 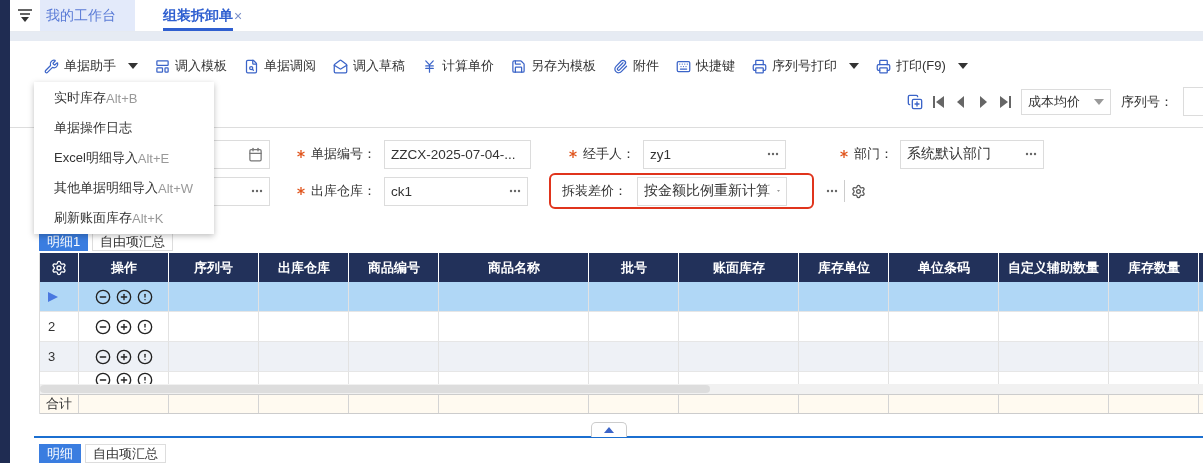 What do you see at coordinates (51, 66) in the screenshot?
I see `tools-icon` at bounding box center [51, 66].